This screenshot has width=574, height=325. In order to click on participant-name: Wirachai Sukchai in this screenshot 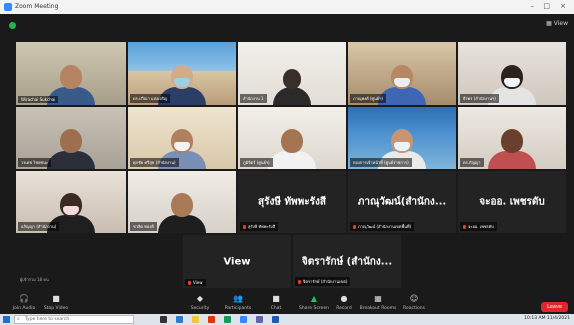, I will do `click(38, 99)`.